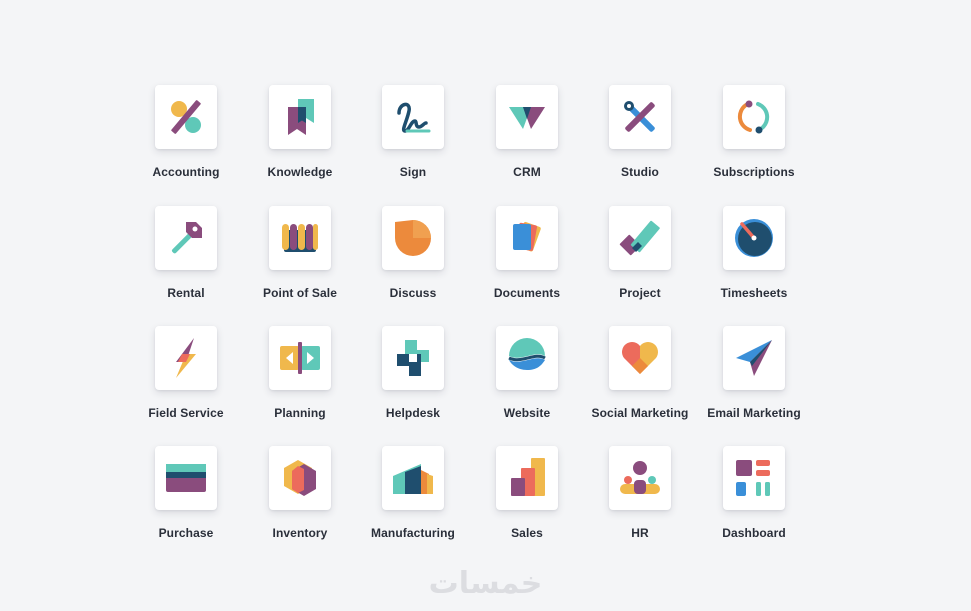 The height and width of the screenshot is (611, 971). I want to click on social-marketing-tile, so click(640, 358).